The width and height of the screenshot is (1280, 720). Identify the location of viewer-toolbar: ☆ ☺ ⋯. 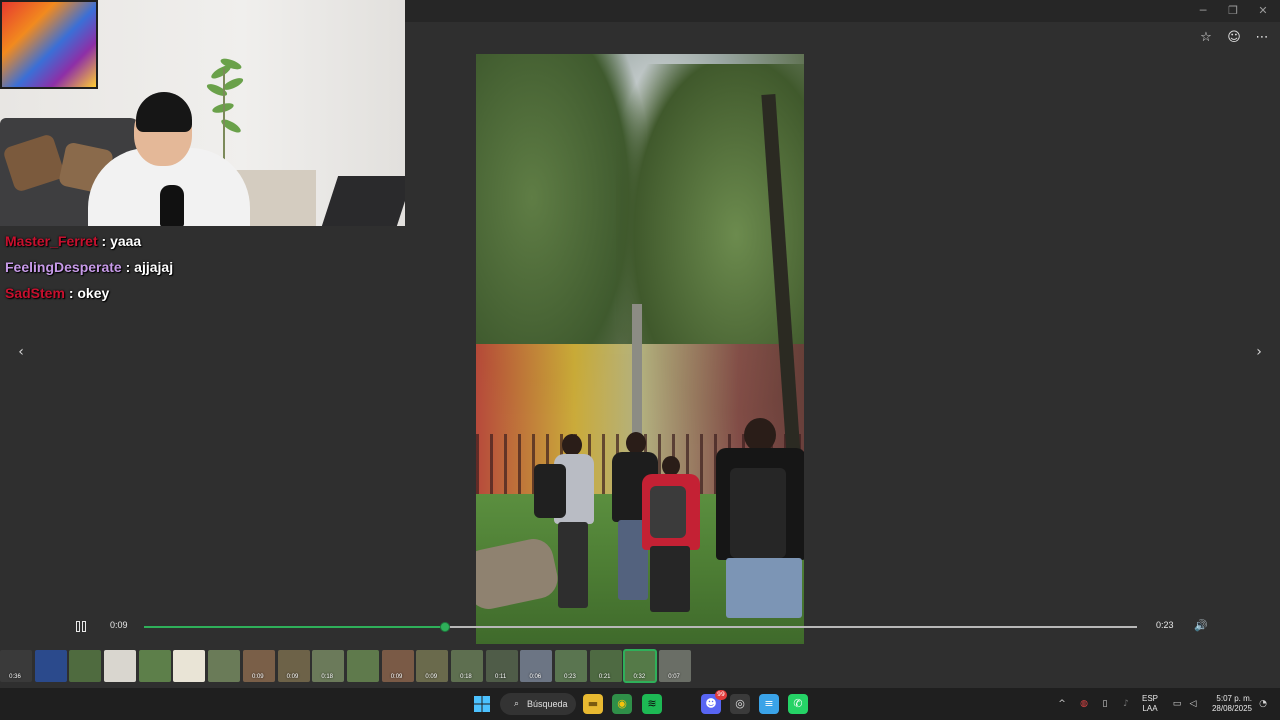
(1234, 38).